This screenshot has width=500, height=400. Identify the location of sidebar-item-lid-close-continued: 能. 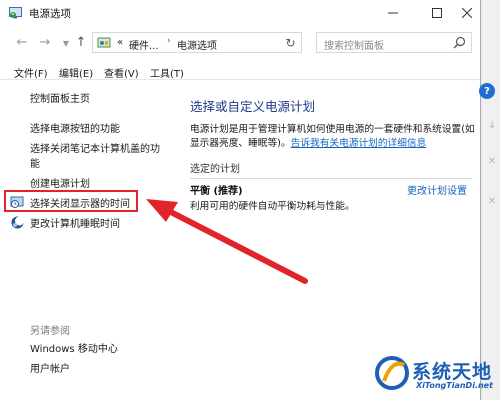
(35, 164).